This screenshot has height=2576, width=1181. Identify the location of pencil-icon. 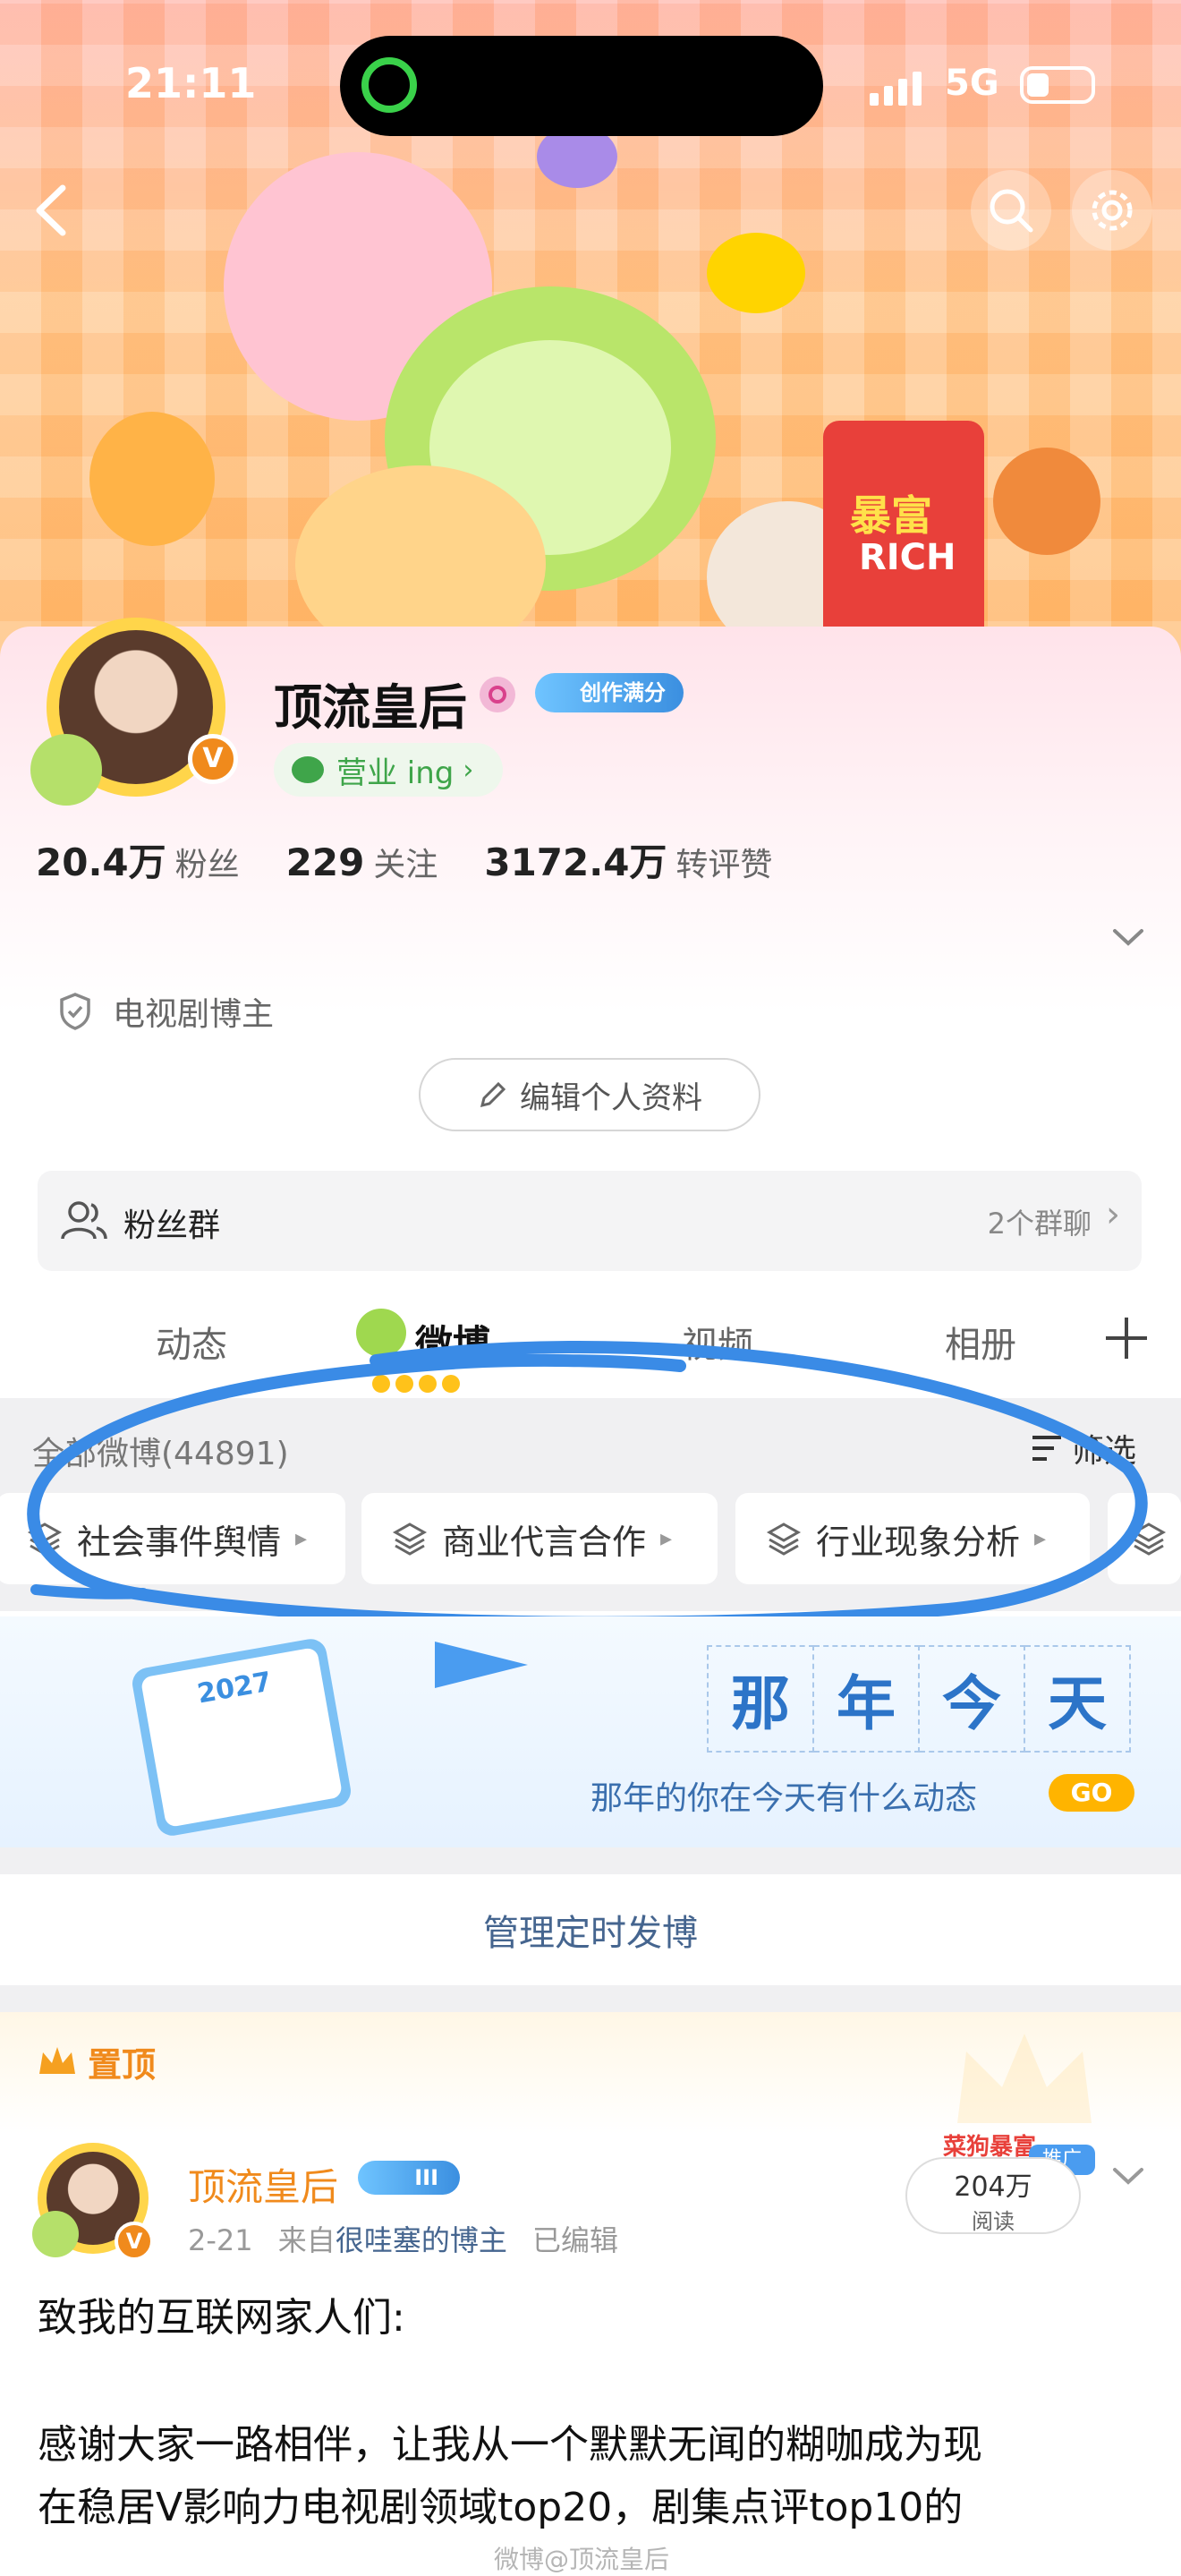
(493, 1094).